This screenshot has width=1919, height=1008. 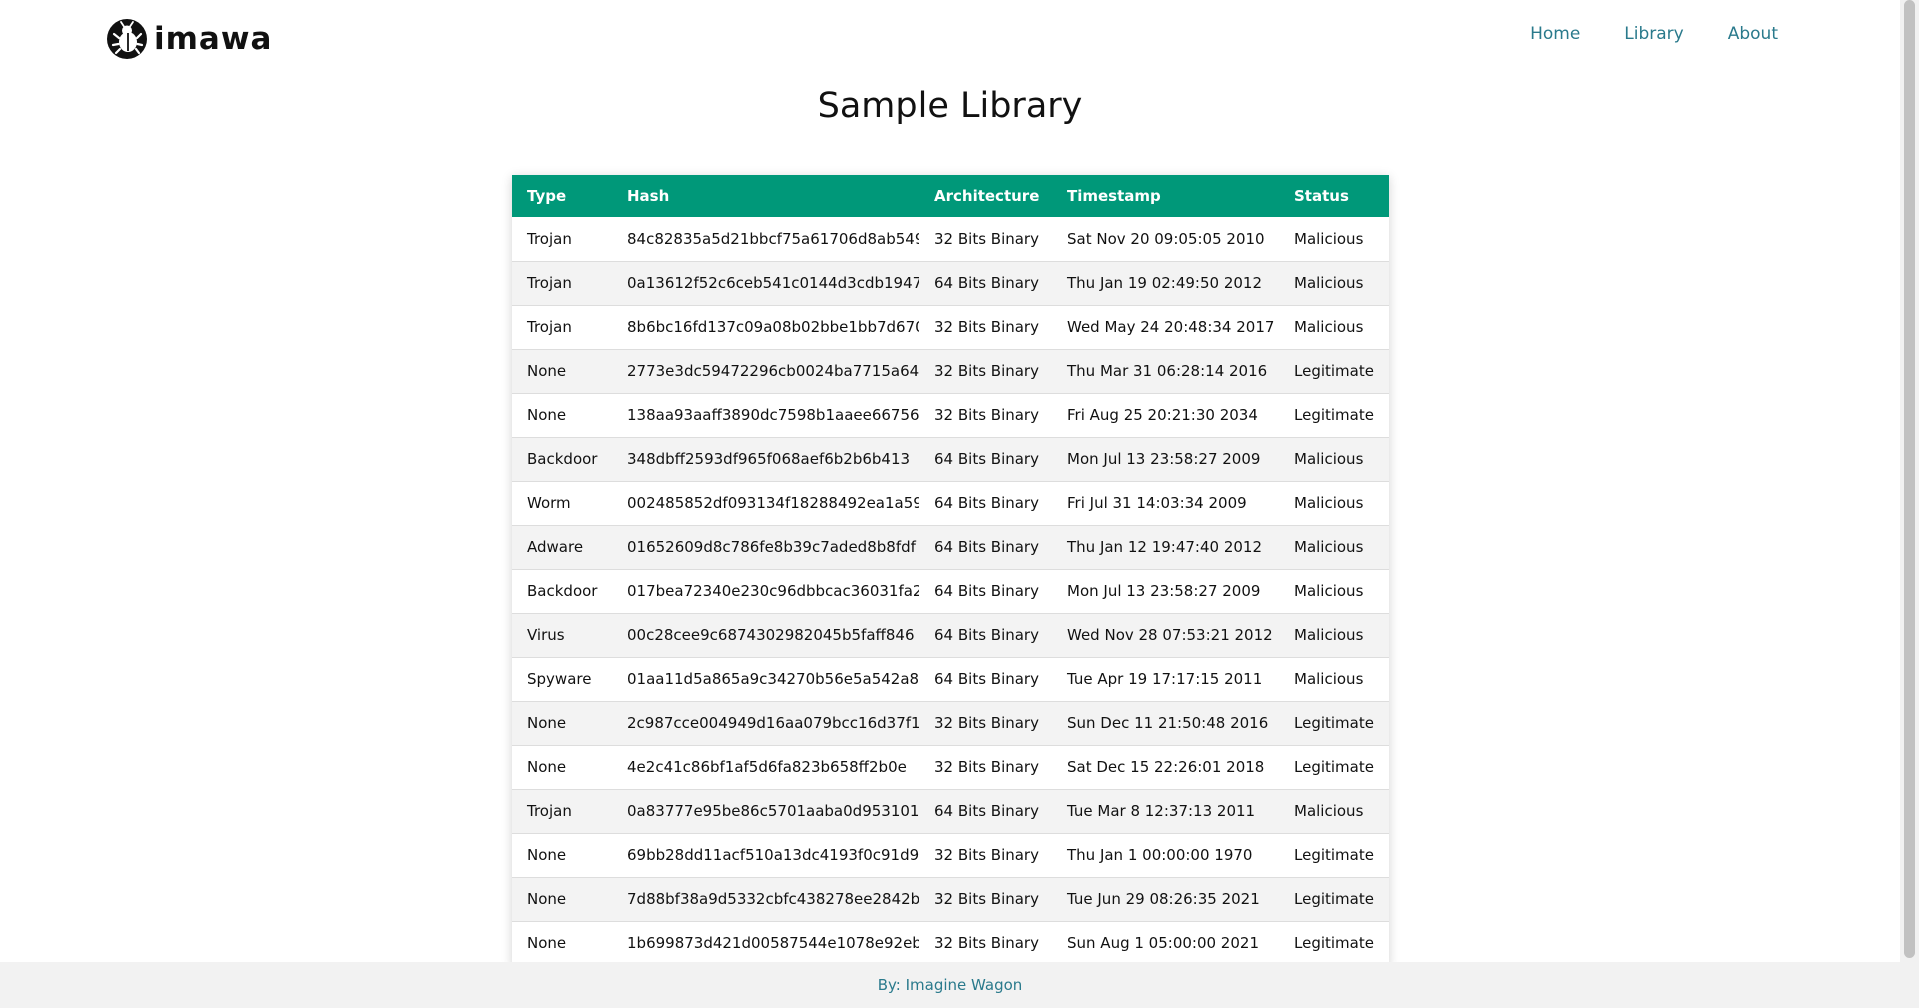 I want to click on vertical-scrollbar, so click(x=1909, y=504).